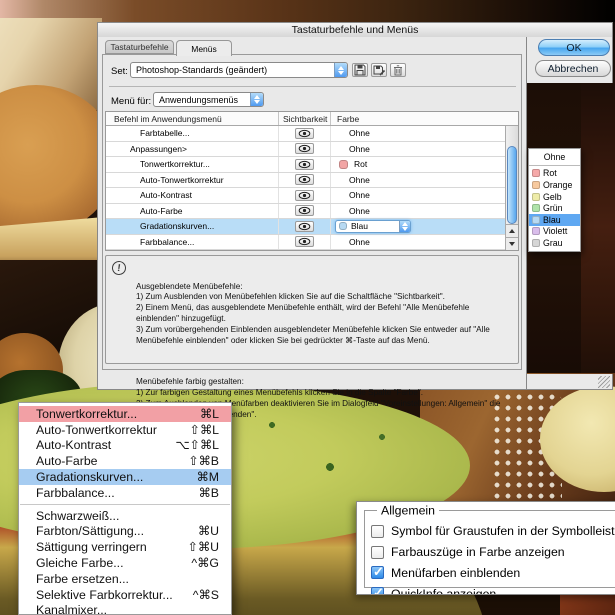 The height and width of the screenshot is (615, 615). I want to click on save-set-as-button, so click(379, 70).